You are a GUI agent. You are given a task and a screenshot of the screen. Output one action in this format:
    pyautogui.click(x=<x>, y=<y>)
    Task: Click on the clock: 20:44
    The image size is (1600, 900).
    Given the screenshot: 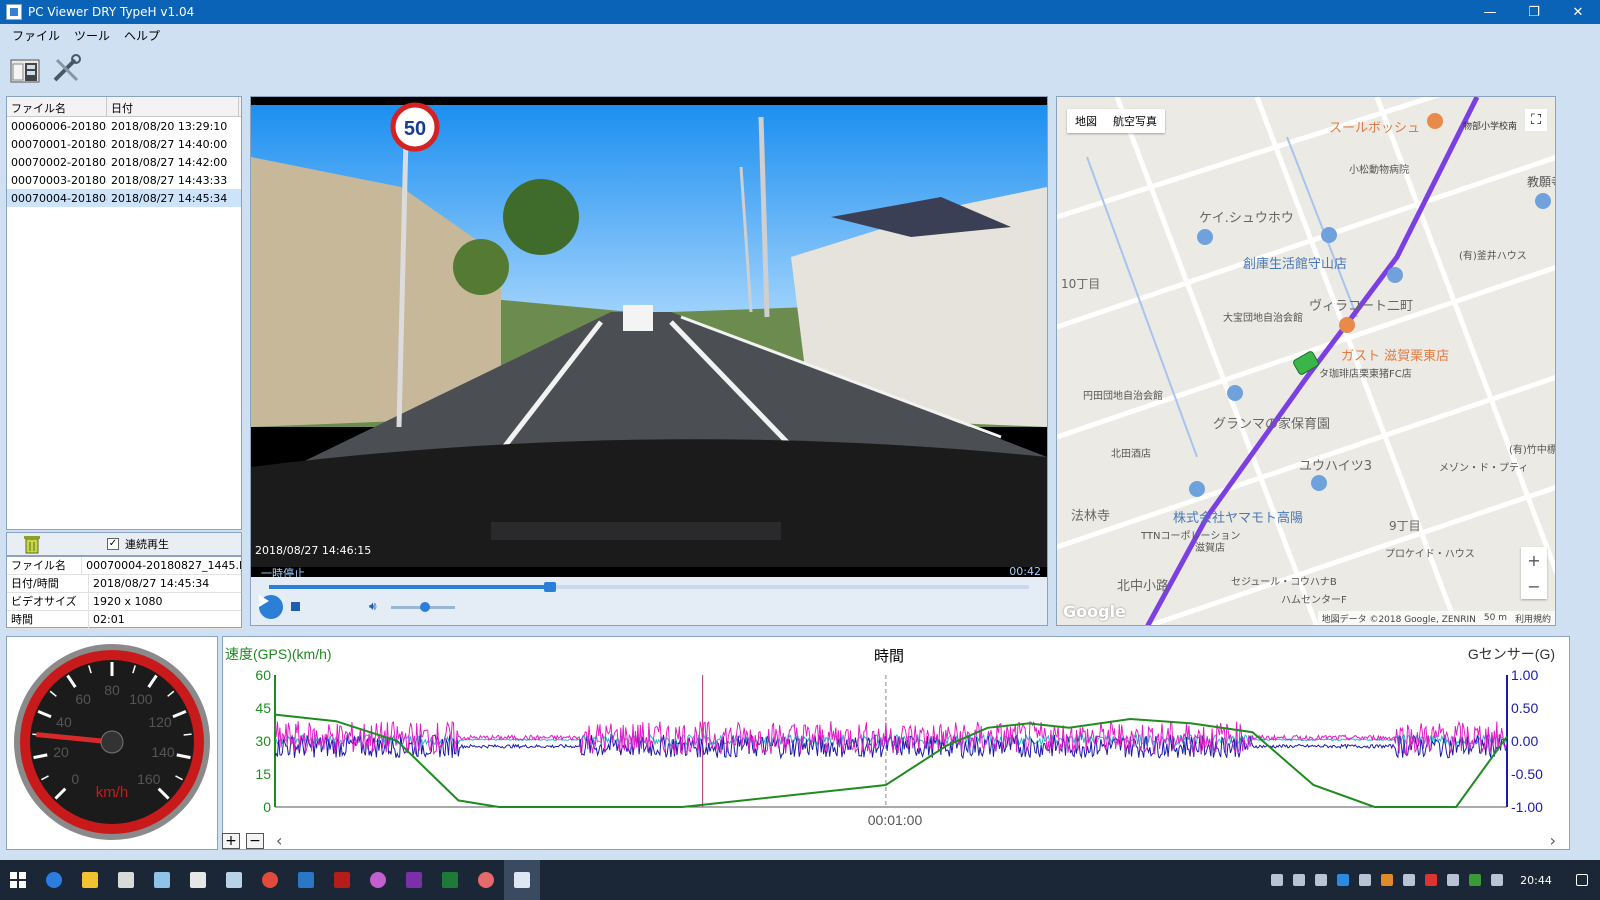 What is the action you would take?
    pyautogui.click(x=1536, y=880)
    